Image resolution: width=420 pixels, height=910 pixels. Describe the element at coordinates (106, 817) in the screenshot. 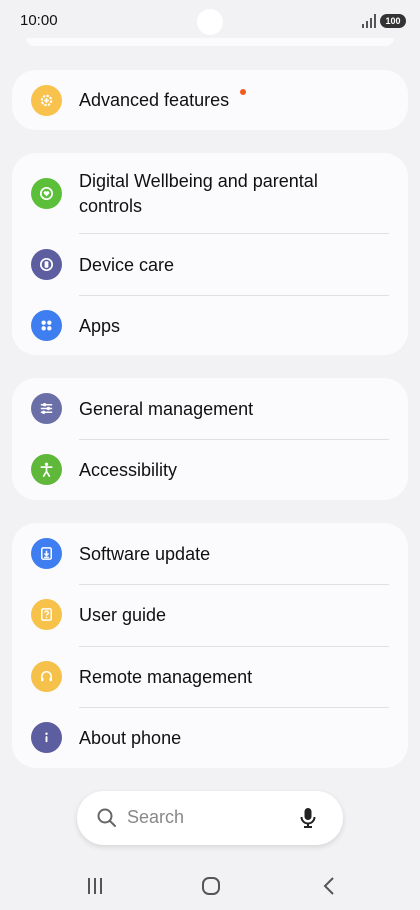

I see `search-icon` at that location.